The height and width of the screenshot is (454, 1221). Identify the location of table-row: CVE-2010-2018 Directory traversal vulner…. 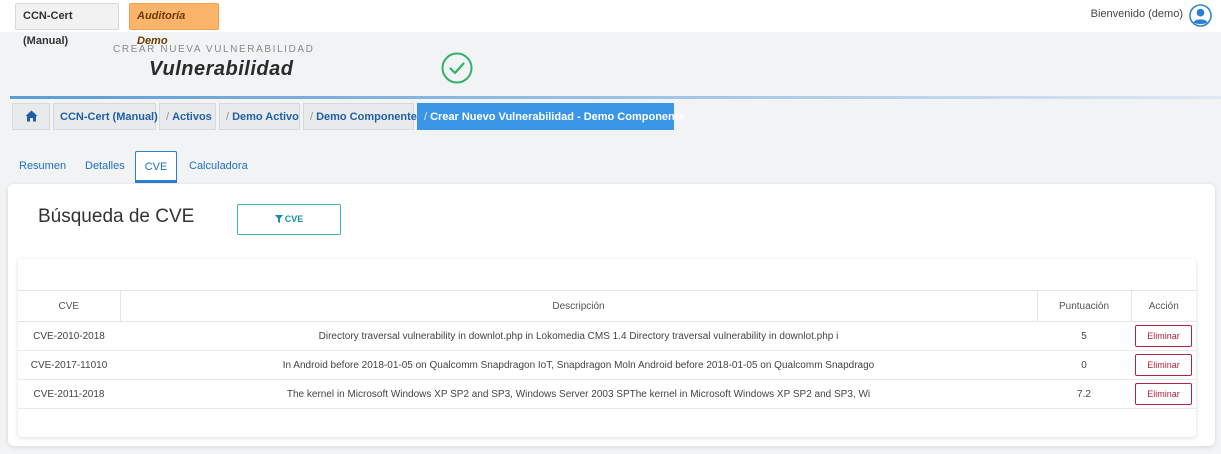
(607, 336).